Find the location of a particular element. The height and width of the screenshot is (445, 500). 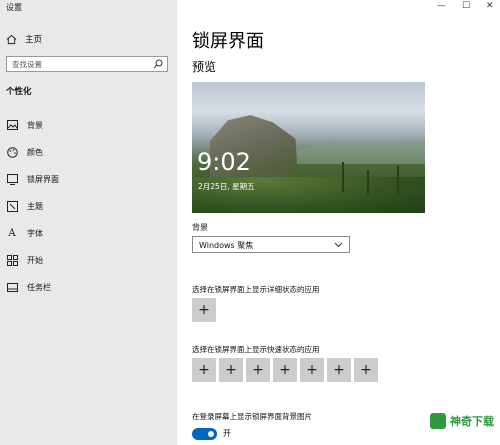

search-input: 查找设置 is located at coordinates (87, 64).